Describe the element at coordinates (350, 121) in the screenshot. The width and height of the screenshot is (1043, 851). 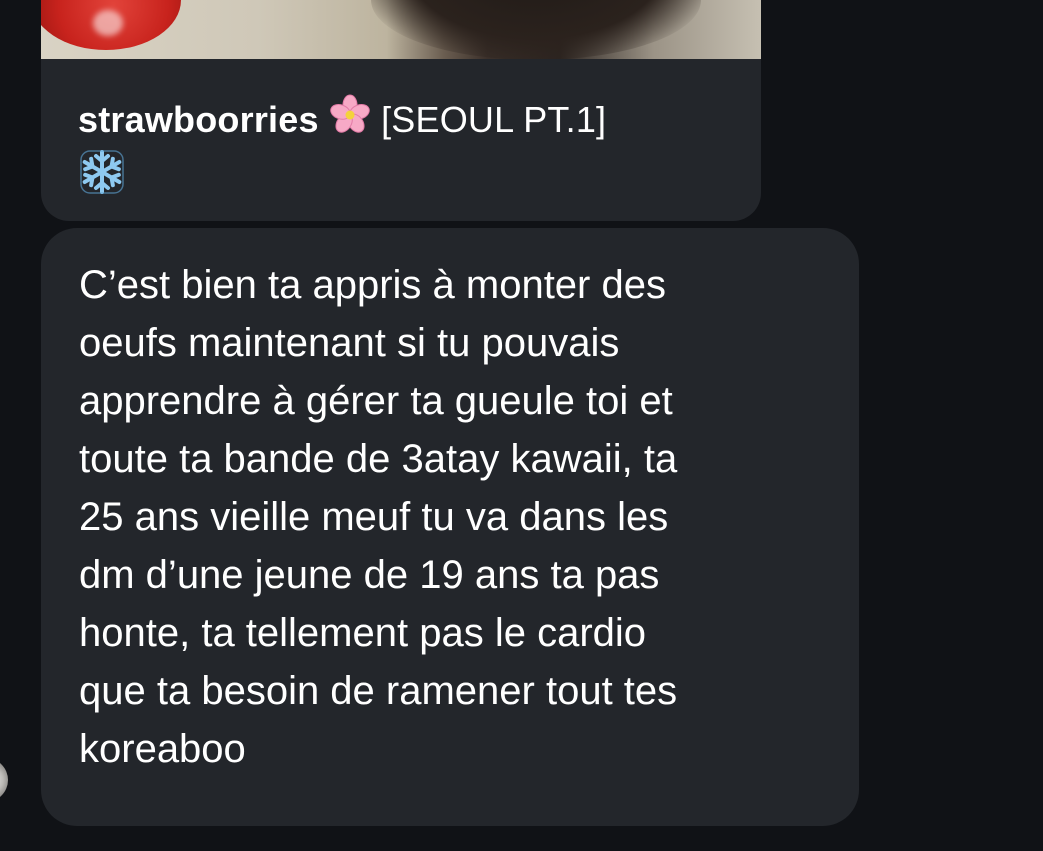
I see `cherry-blossom-icon` at that location.